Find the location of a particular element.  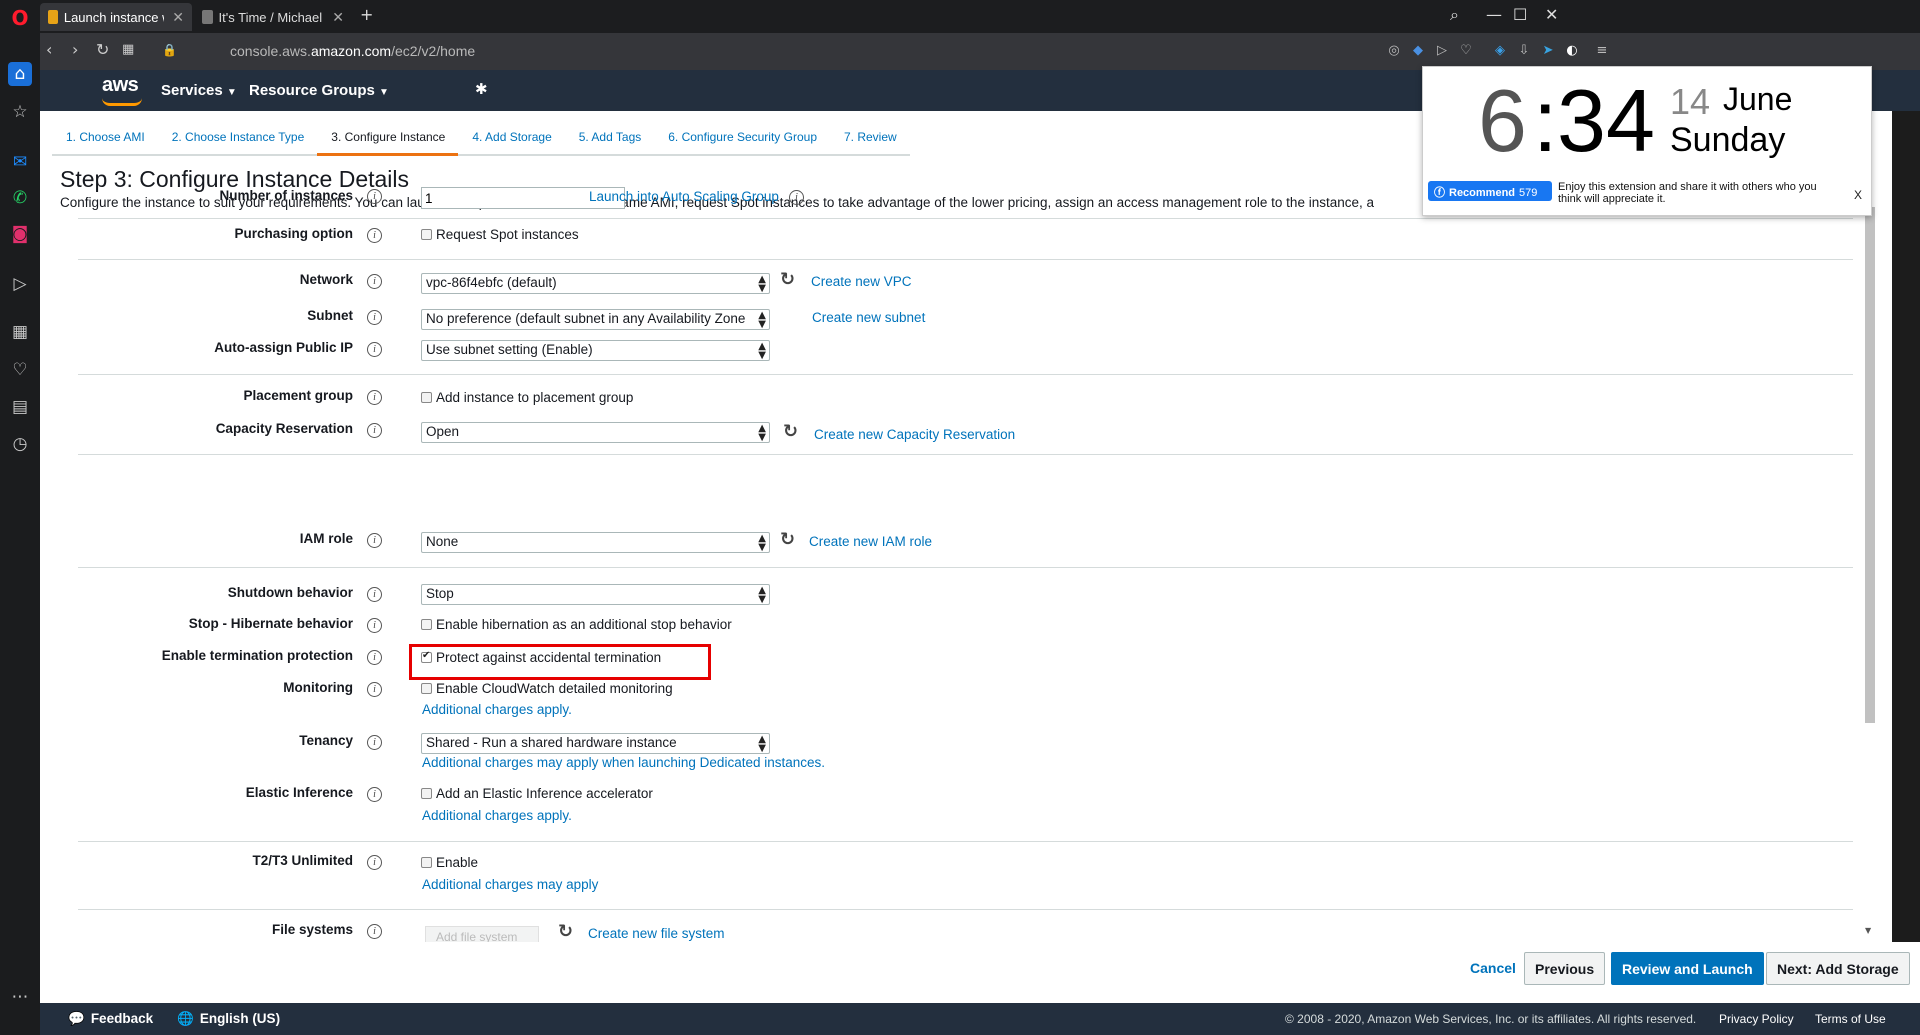

tab-music: It's Time / Michael Bublé ✕ is located at coordinates (273, 17).